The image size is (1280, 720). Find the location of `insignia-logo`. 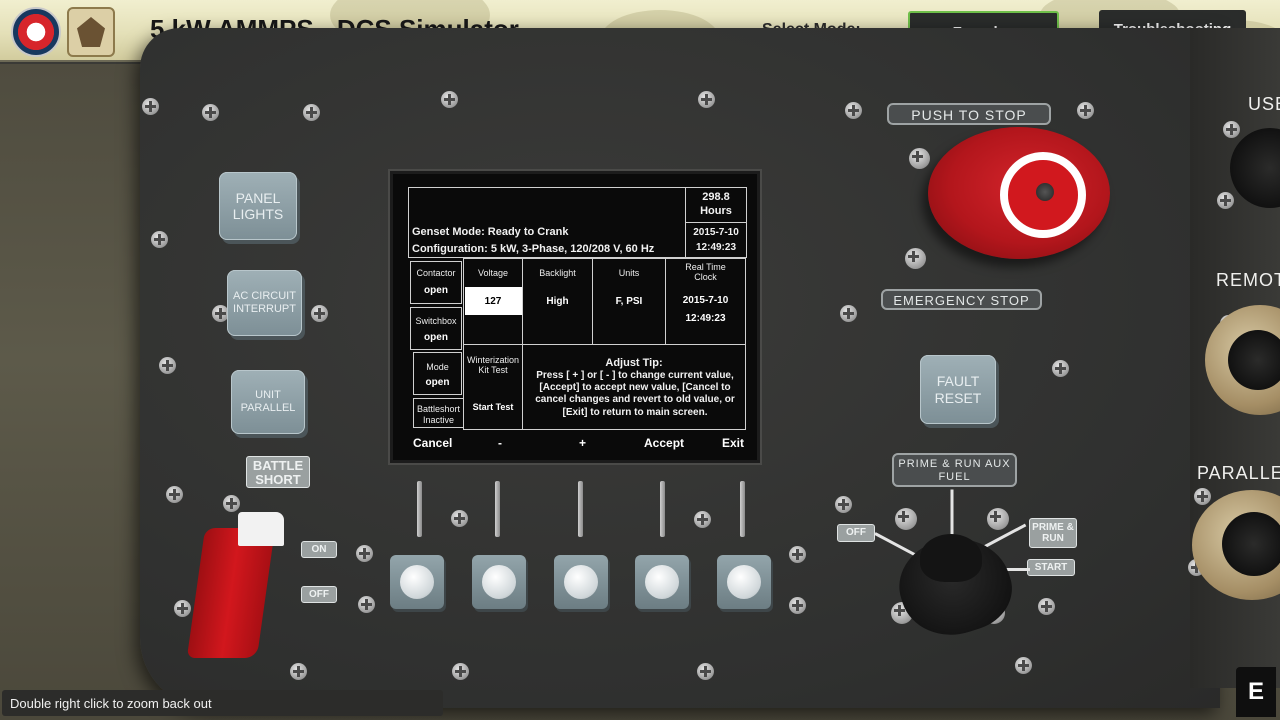

insignia-logo is located at coordinates (91, 32).